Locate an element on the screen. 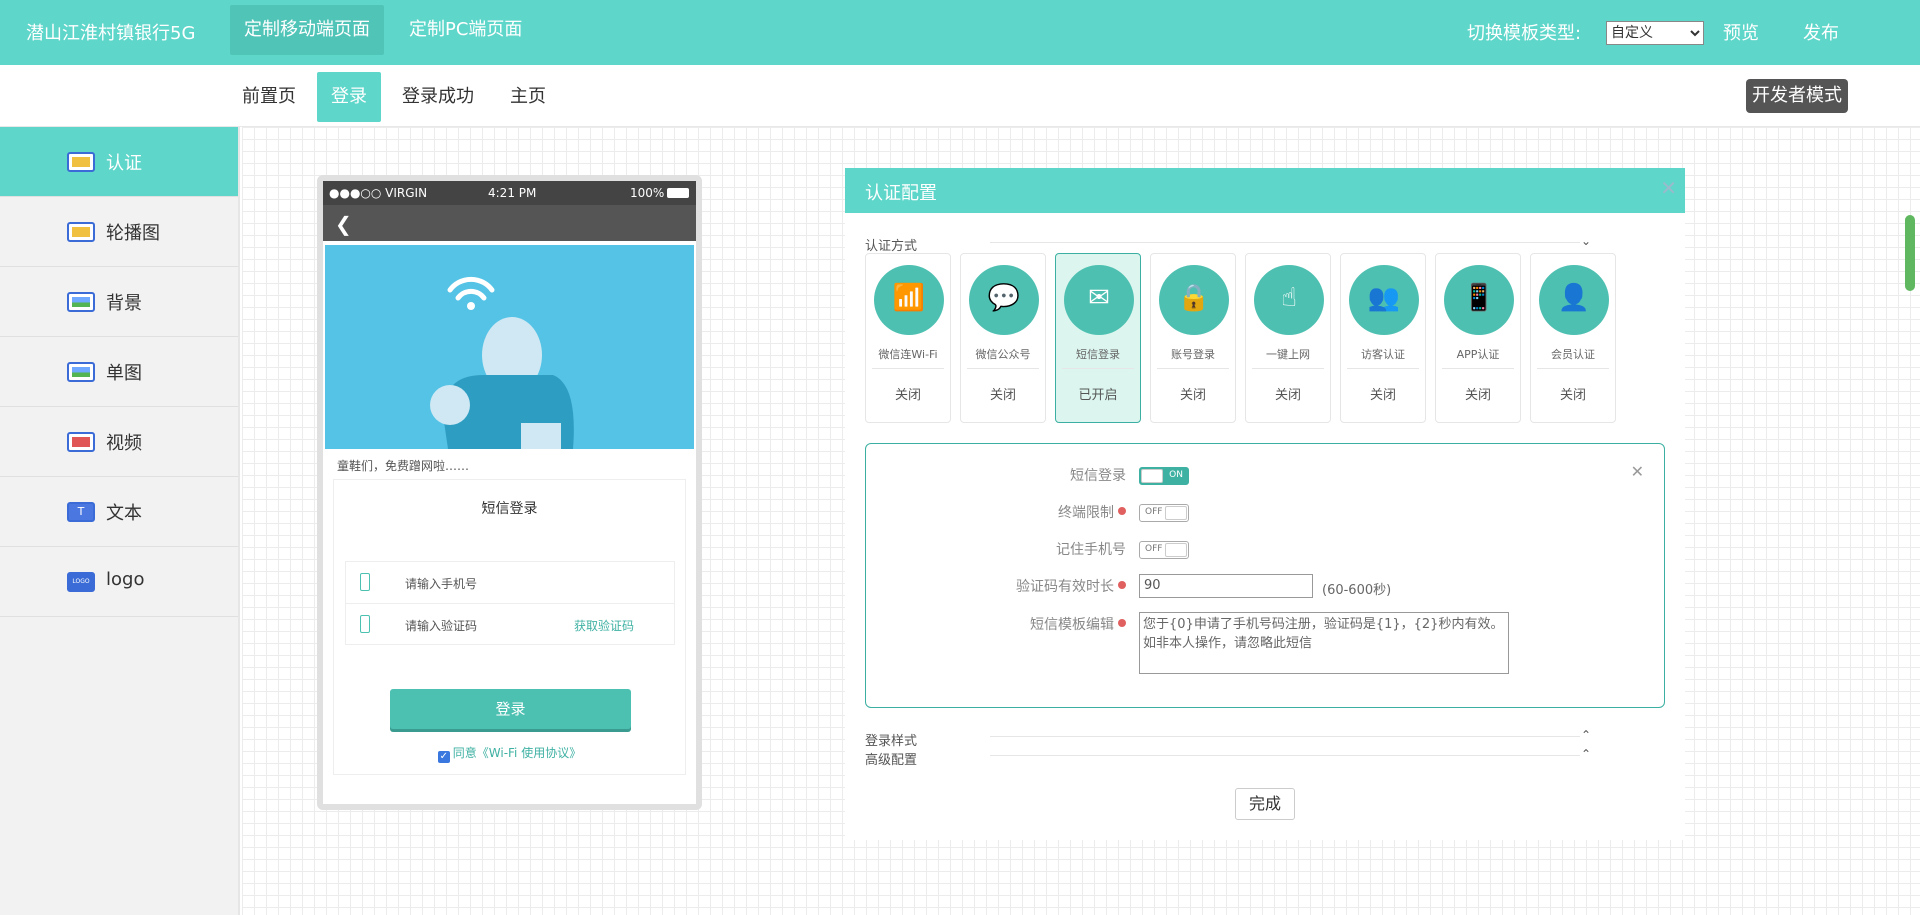 The width and height of the screenshot is (1920, 915). phone-input-row: 请输入手机号 is located at coordinates (510, 583).